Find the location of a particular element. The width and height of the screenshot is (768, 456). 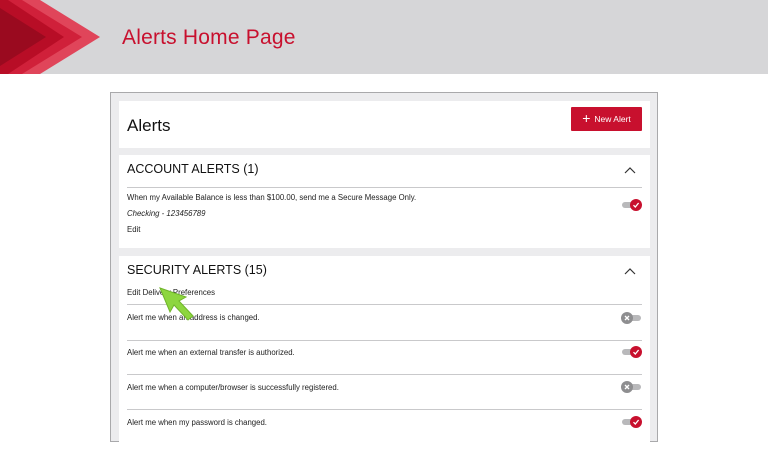

security-alerts-title: SECURITY ALERTS (15) is located at coordinates (197, 270).